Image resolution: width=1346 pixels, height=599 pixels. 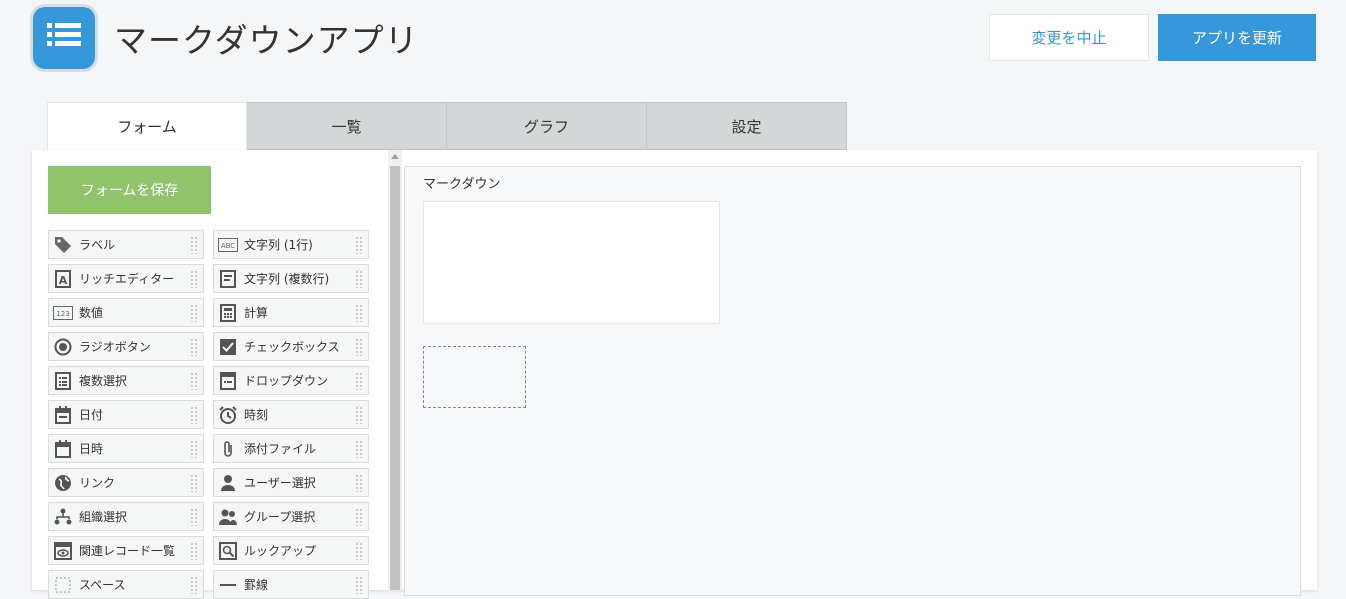 I want to click on update-app-button: アプリを更新, so click(x=1237, y=37).